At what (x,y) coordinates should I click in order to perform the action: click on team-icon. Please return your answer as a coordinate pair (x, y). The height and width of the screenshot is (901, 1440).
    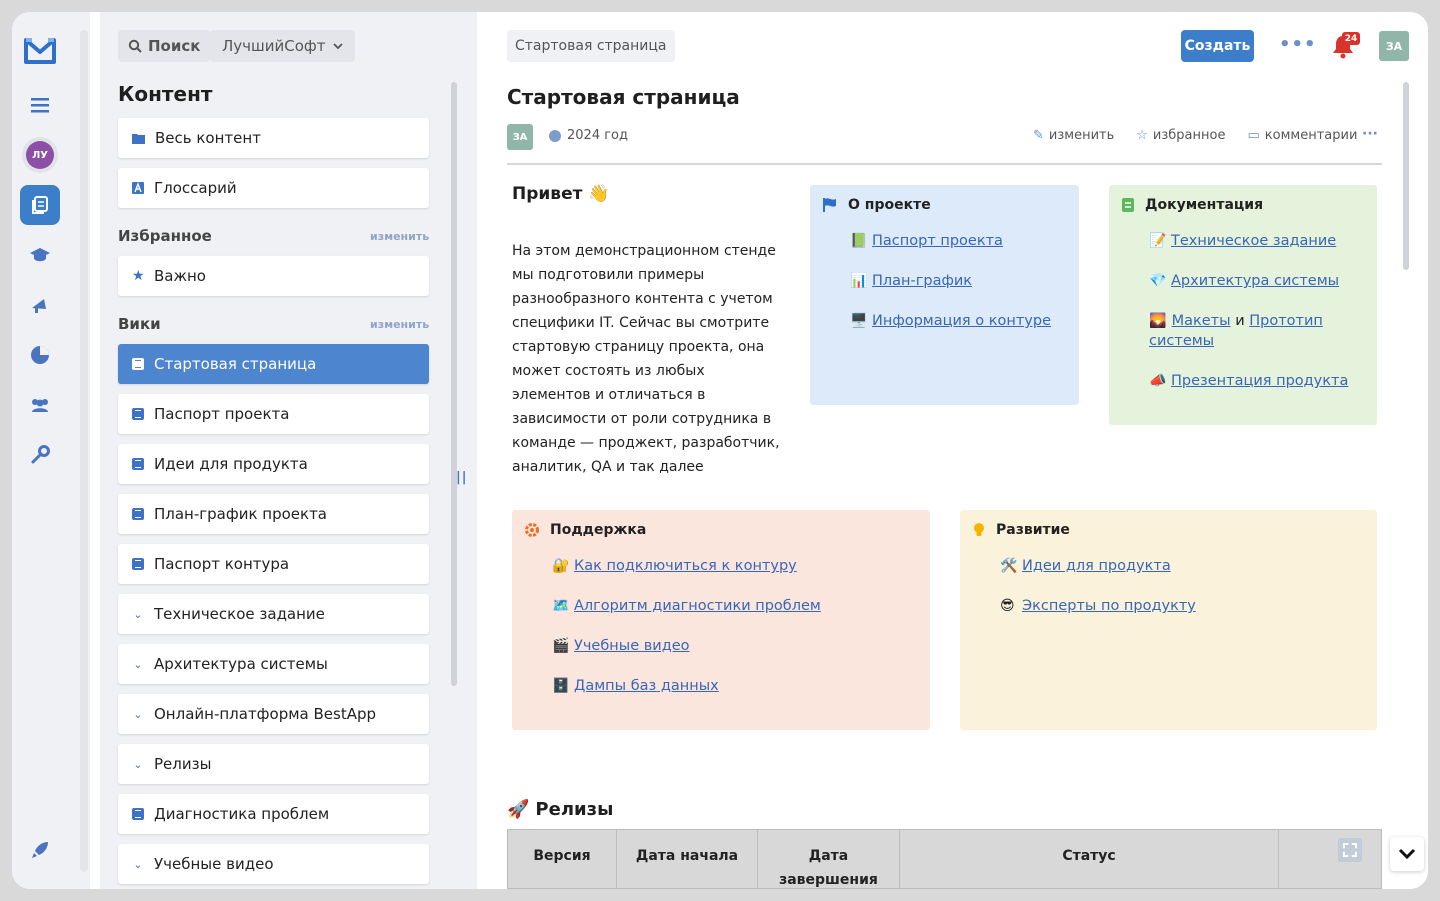
    Looking at the image, I should click on (40, 405).